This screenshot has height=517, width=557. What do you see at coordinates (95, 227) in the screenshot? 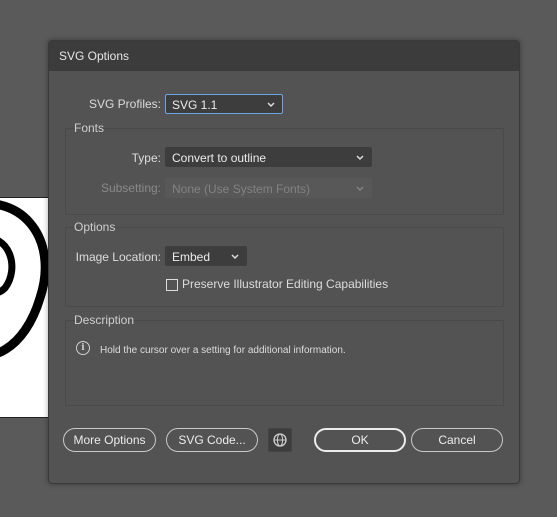
I see `options-group-title: Options` at bounding box center [95, 227].